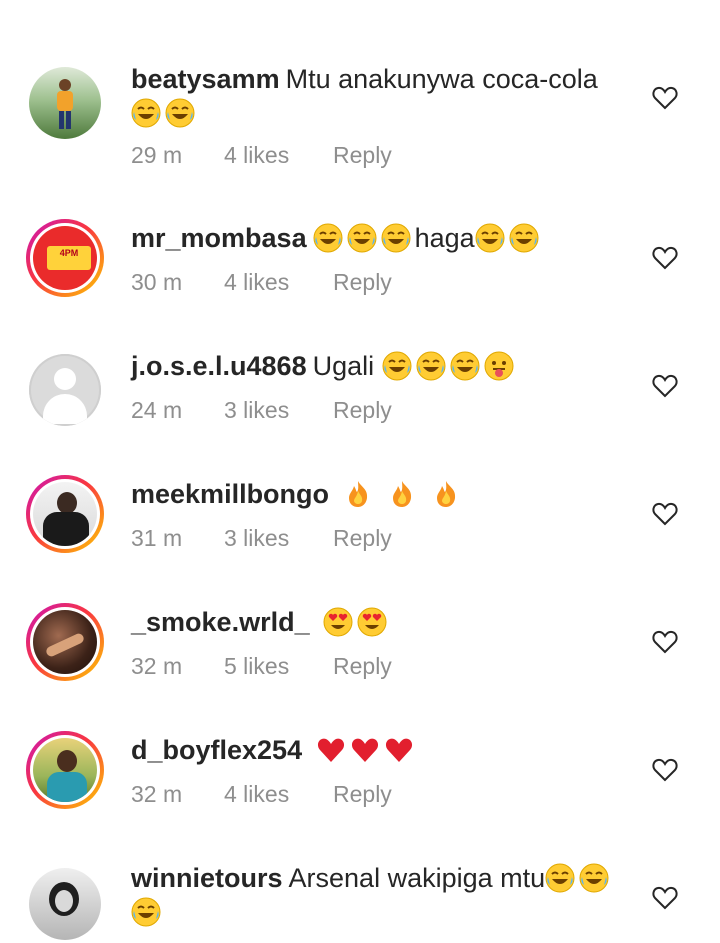 The image size is (720, 943). Describe the element at coordinates (216, 750) in the screenshot. I see `username: d_boyflex254` at that location.